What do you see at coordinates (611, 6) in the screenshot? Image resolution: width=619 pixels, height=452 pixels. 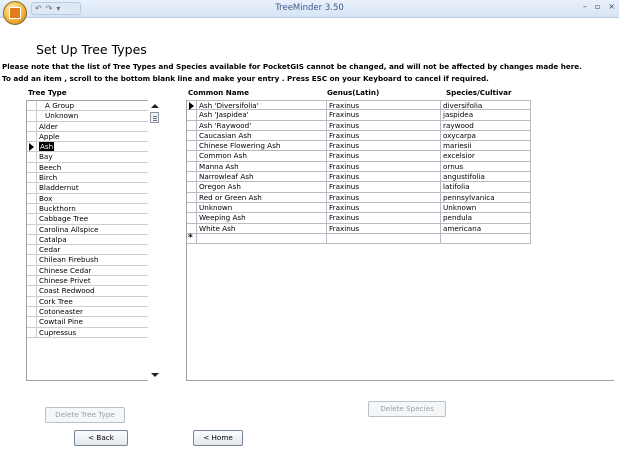 I see `close-icon: ×` at bounding box center [611, 6].